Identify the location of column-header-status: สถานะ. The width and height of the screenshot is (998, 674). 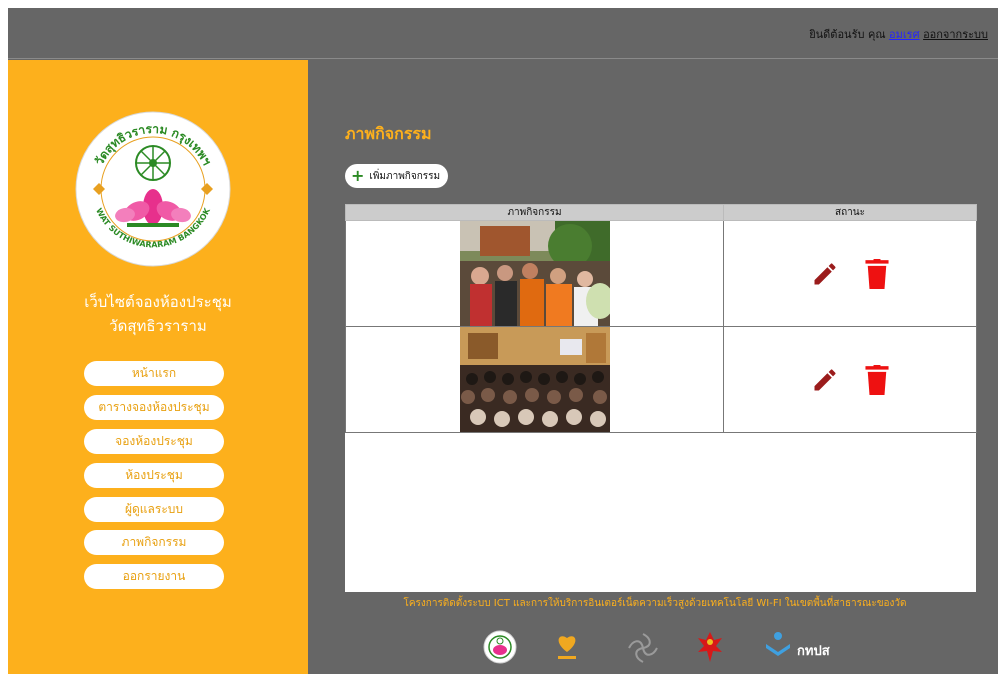
(850, 212).